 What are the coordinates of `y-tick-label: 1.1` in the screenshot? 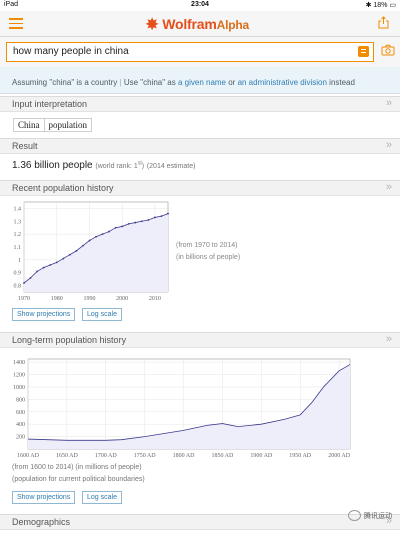 It's located at (18, 248).